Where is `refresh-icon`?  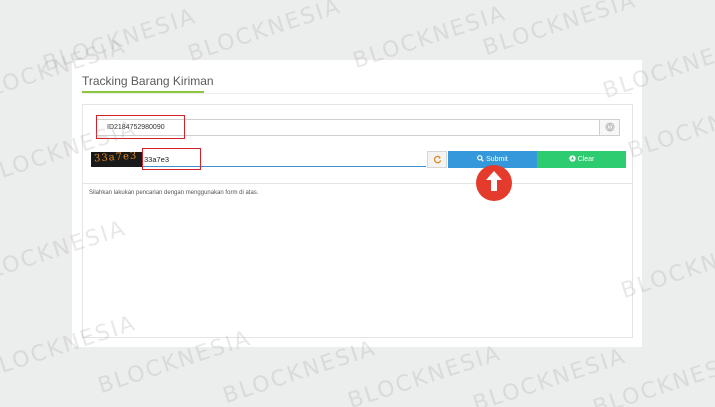 refresh-icon is located at coordinates (437, 160).